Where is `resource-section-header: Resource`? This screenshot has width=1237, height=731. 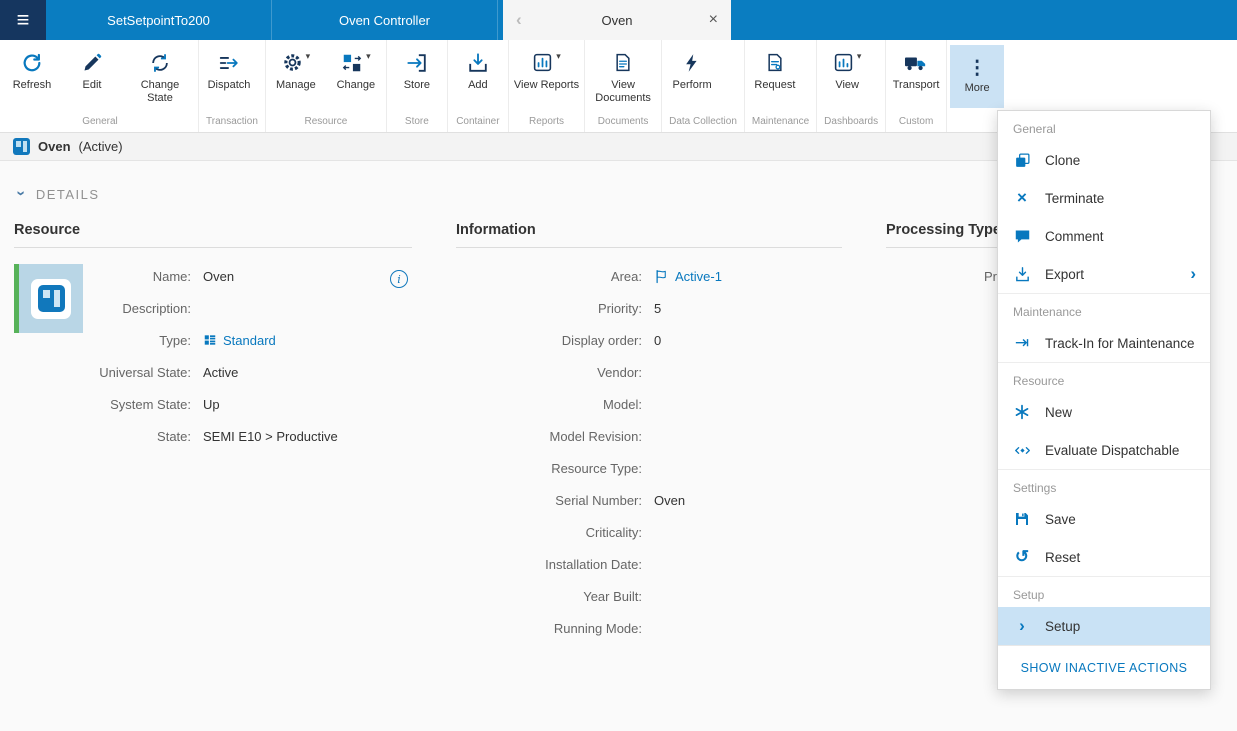 resource-section-header: Resource is located at coordinates (213, 235).